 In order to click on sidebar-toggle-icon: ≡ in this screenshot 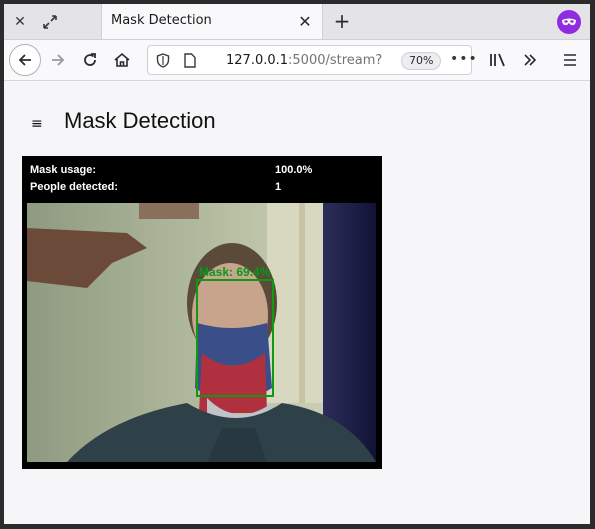, I will do `click(37, 124)`.